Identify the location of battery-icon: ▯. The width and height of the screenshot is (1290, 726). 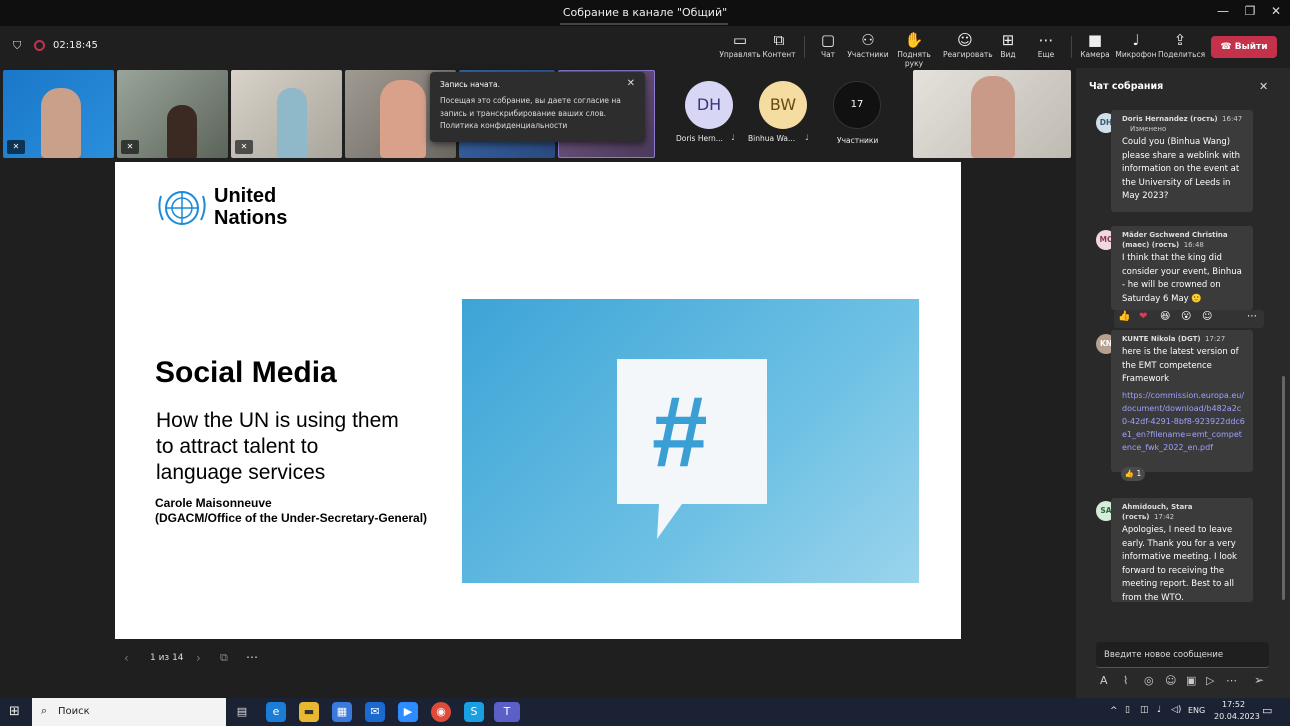
(1127, 710).